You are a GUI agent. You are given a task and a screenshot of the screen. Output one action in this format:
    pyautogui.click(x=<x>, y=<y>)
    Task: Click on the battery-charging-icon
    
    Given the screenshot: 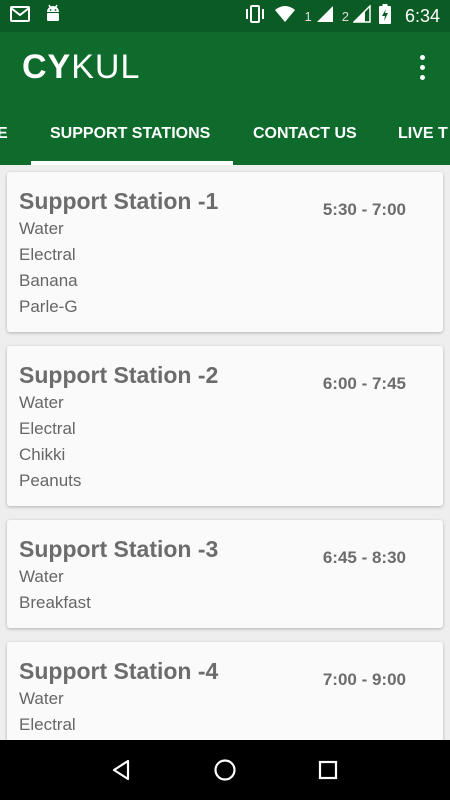 What is the action you would take?
    pyautogui.click(x=384, y=16)
    